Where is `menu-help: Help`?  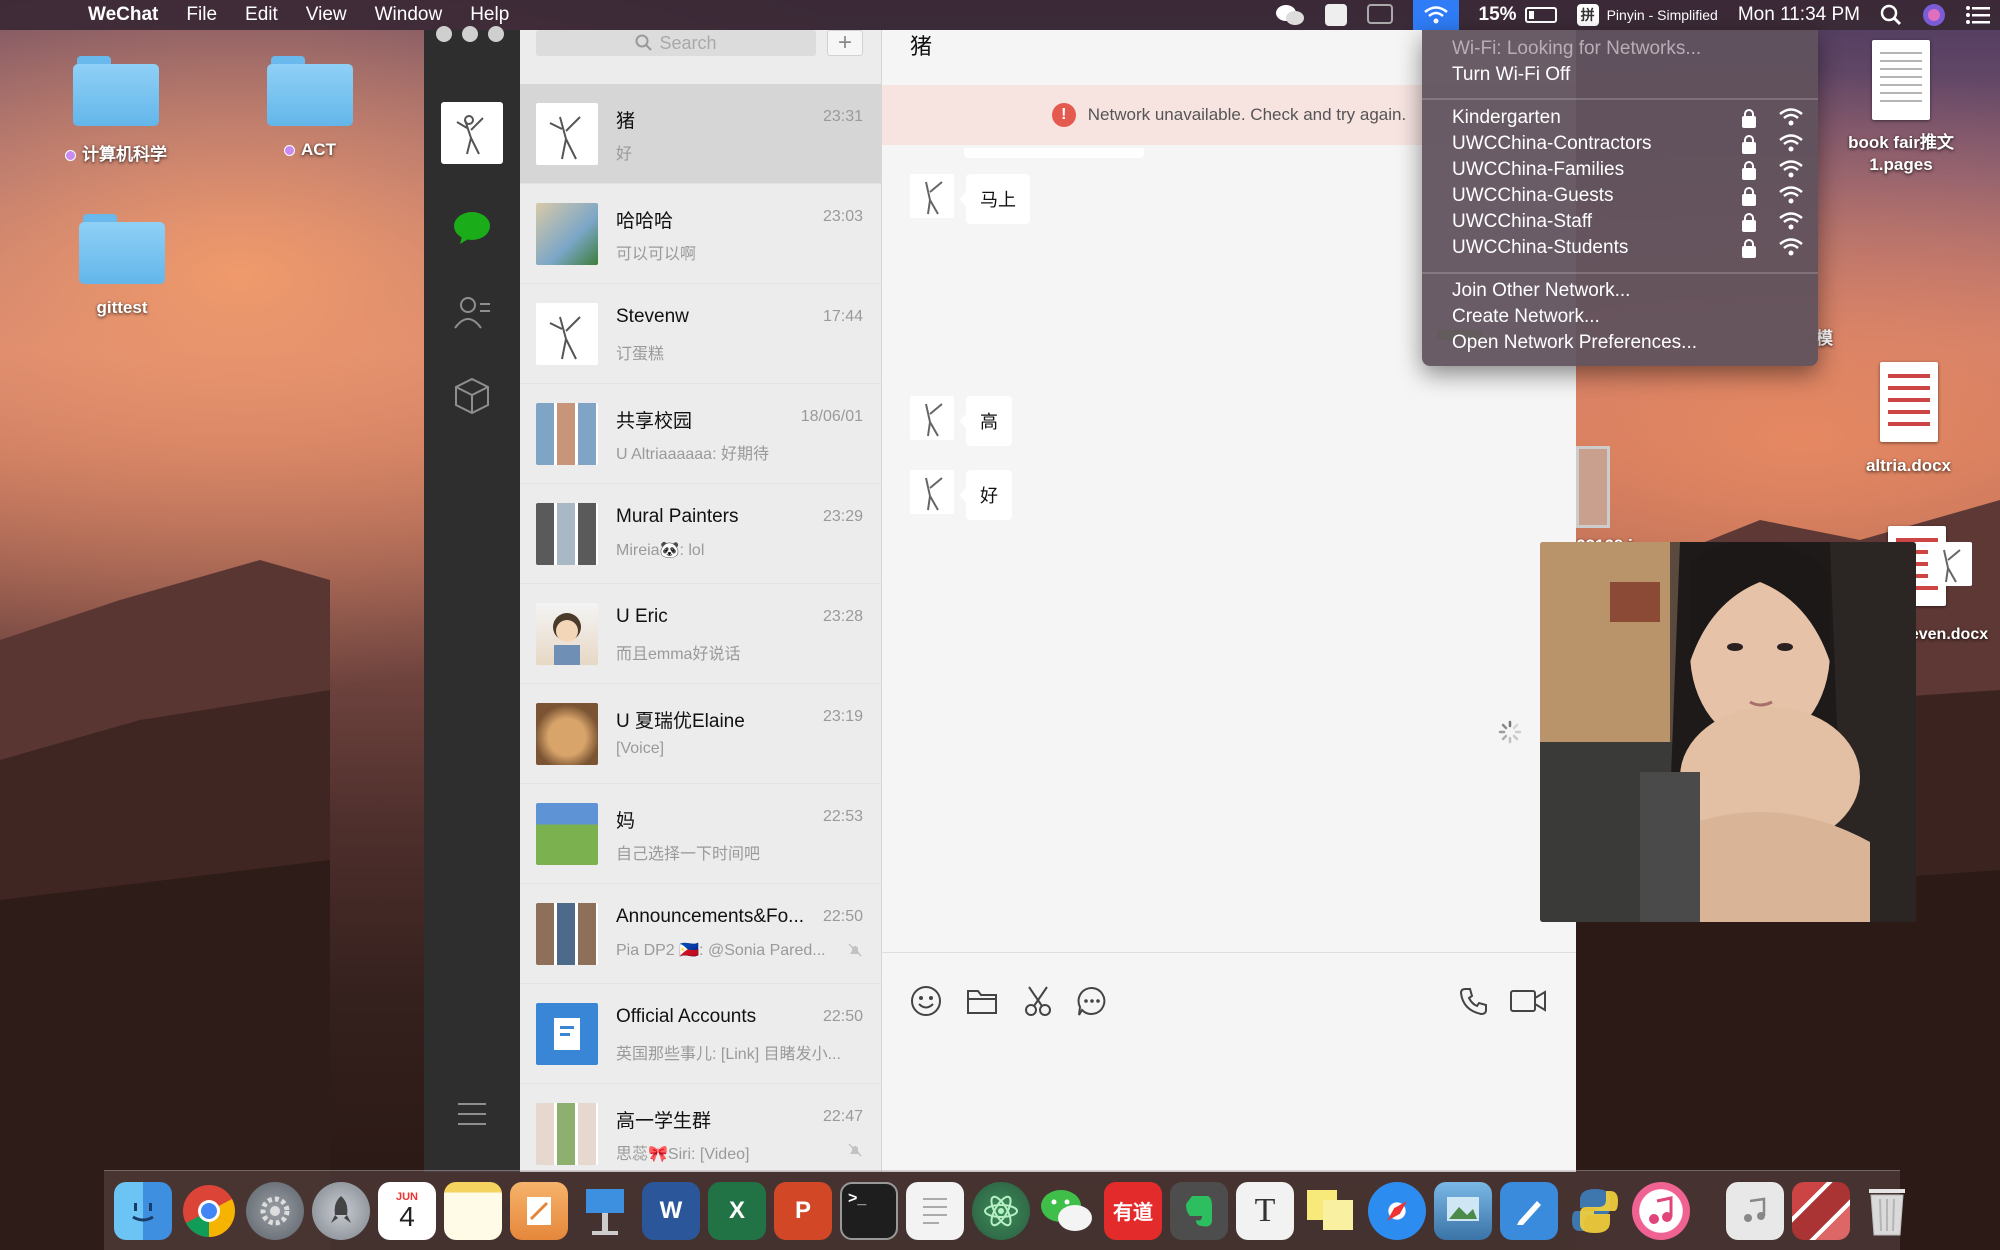
menu-help: Help is located at coordinates (489, 15).